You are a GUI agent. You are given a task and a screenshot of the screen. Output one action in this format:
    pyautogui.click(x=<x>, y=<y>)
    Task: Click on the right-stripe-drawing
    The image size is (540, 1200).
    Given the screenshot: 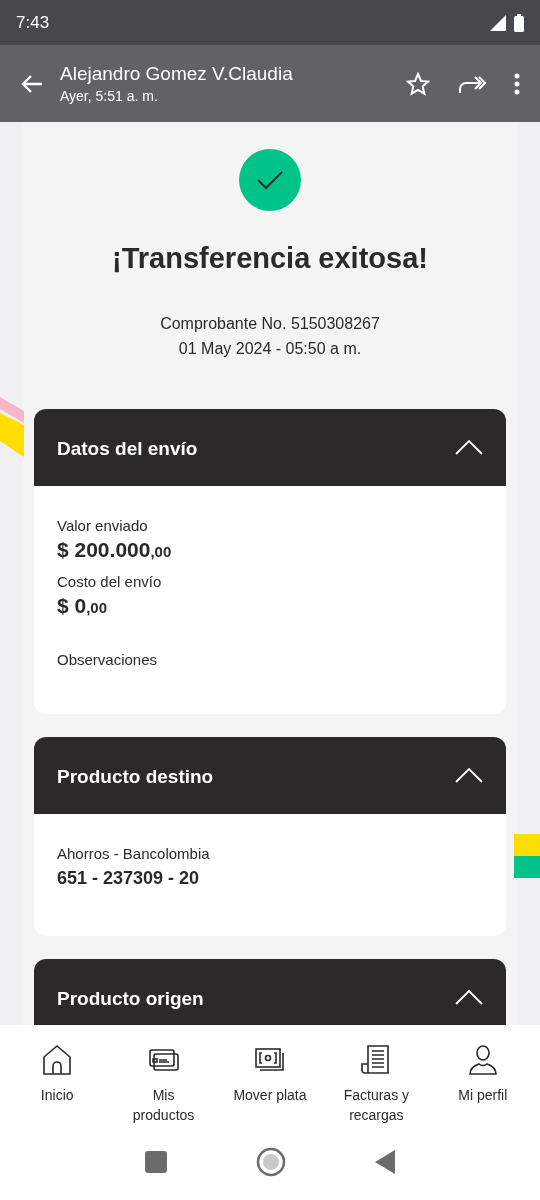 What is the action you would take?
    pyautogui.click(x=527, y=857)
    